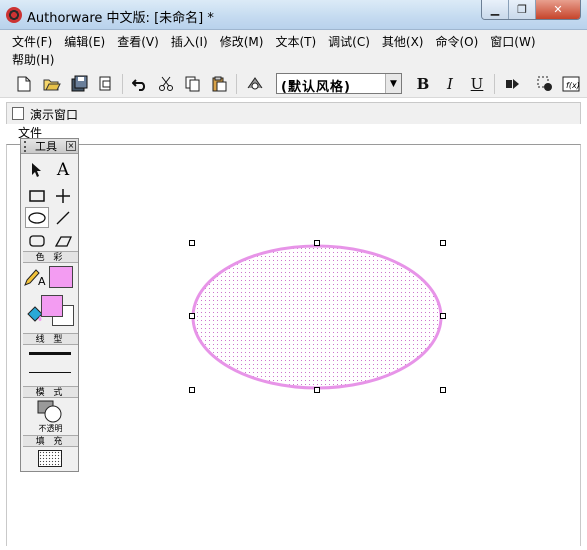 Image resolution: width=587 pixels, height=550 pixels. I want to click on menu-text: 文本(T), so click(295, 42).